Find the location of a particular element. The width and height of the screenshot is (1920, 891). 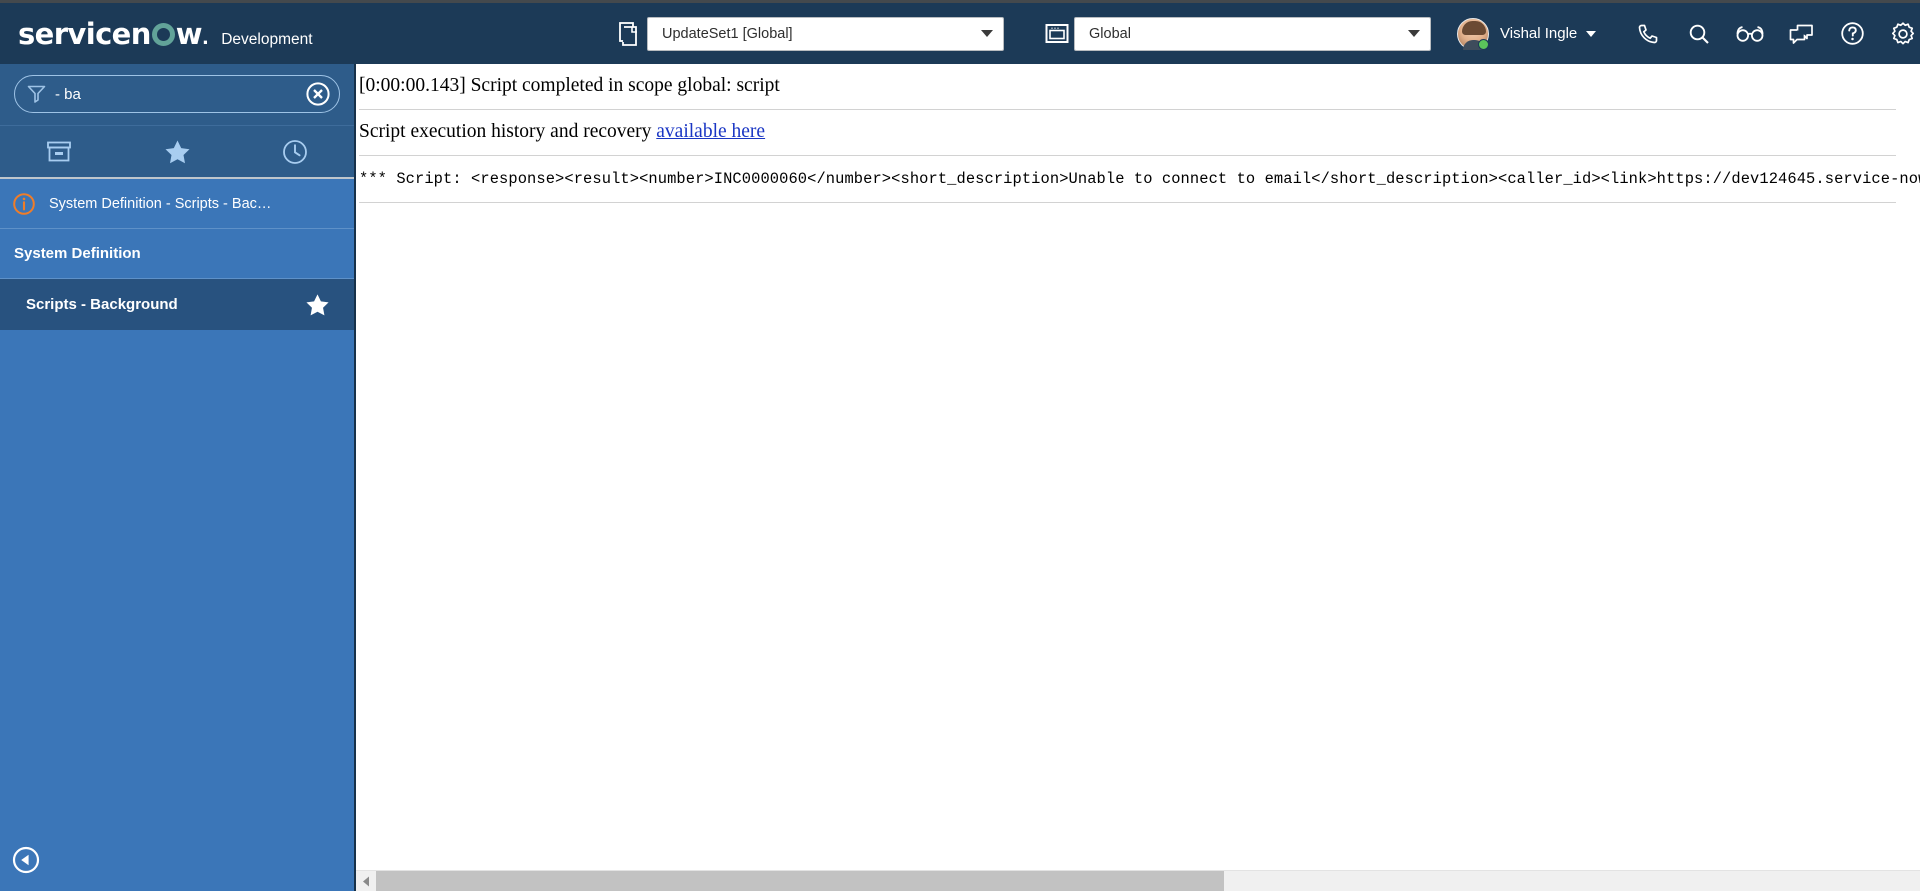

update-set-control: UpdateSet1 [Global] is located at coordinates (808, 33).